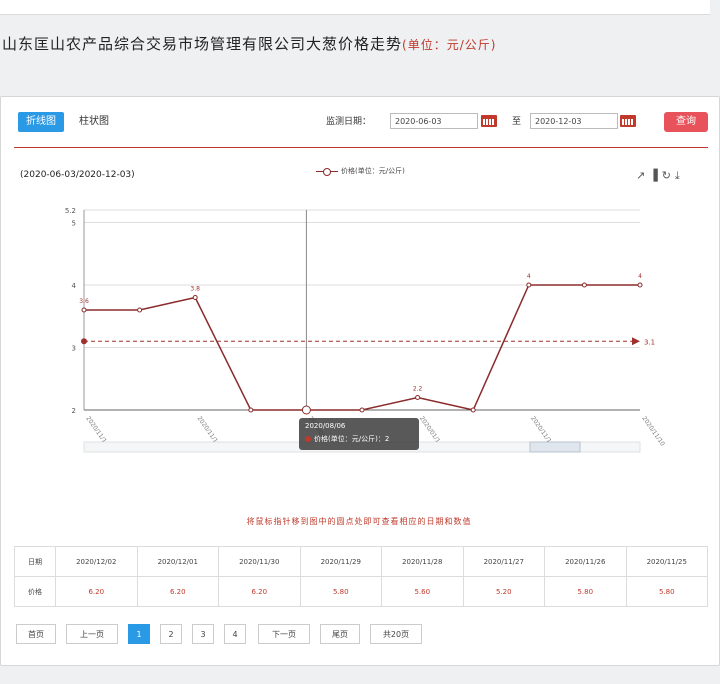  Describe the element at coordinates (35, 591) in the screenshot. I see `price-header: 价格` at that location.